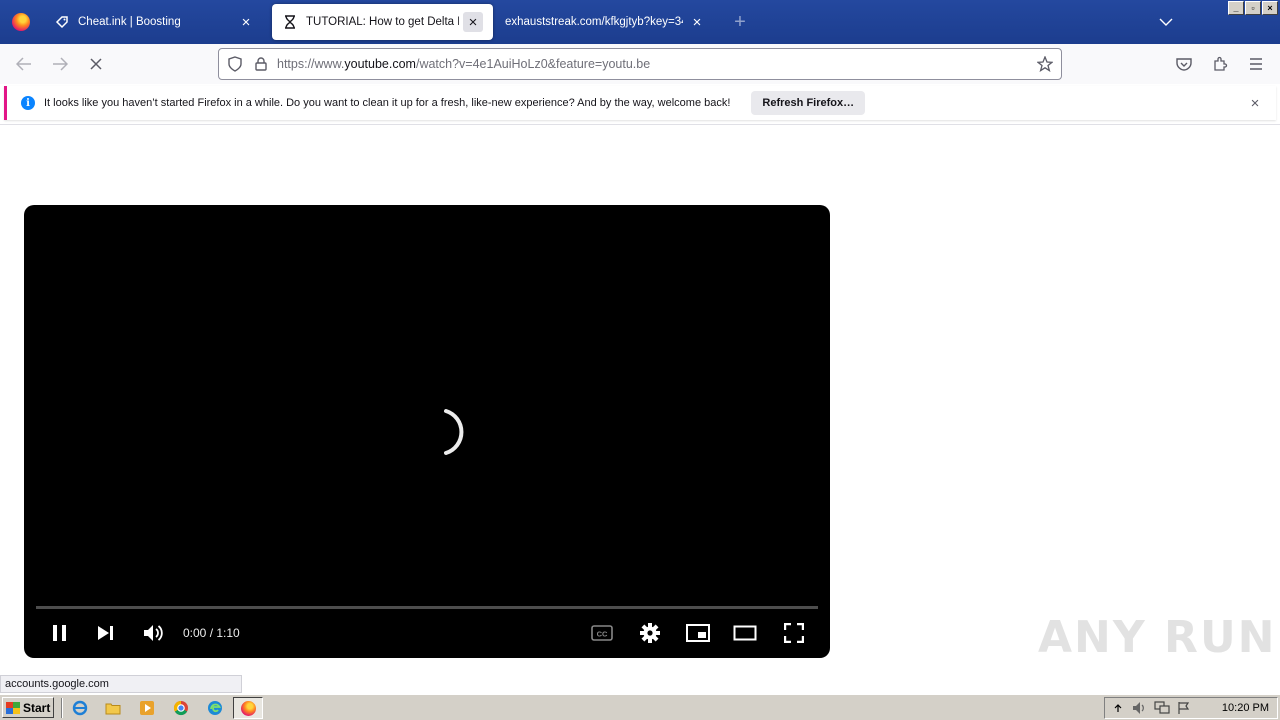 Image resolution: width=1280 pixels, height=720 pixels. I want to click on tab-youtube-tutorial: TUTORIAL: How to get Delta Mob ×, so click(382, 22).